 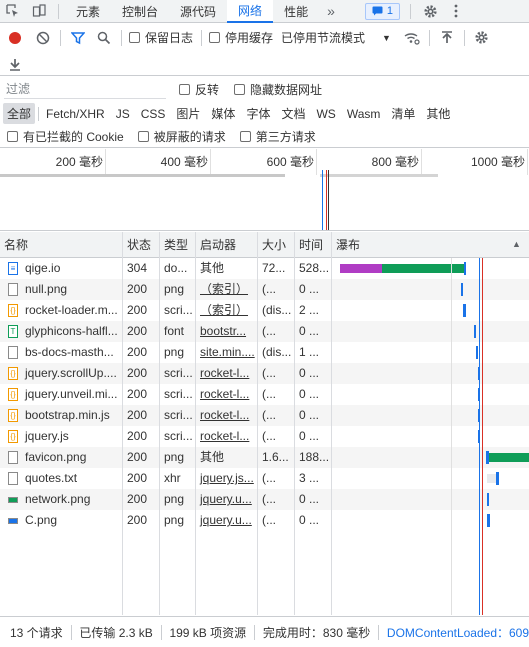 What do you see at coordinates (78, 37) in the screenshot?
I see `filter-icon` at bounding box center [78, 37].